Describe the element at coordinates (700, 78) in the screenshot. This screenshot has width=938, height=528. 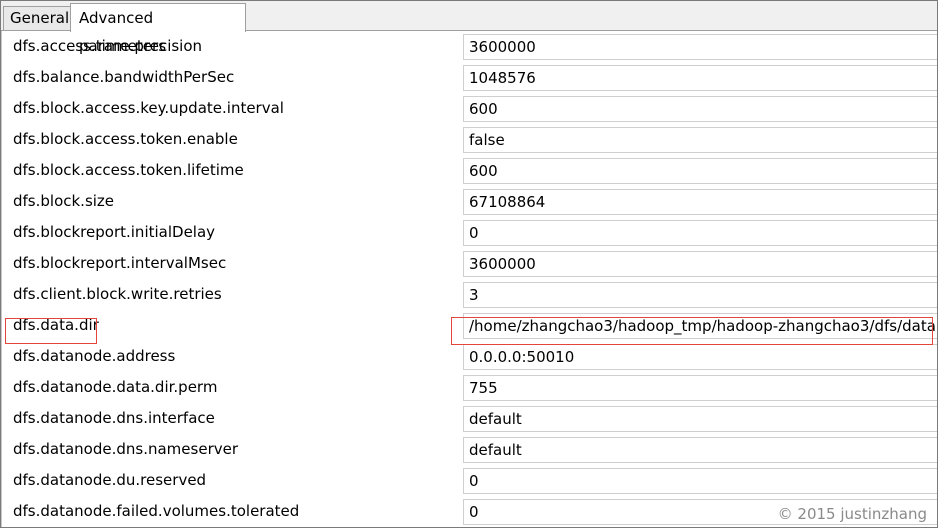
I see `parameter-value-field: 1048576` at that location.